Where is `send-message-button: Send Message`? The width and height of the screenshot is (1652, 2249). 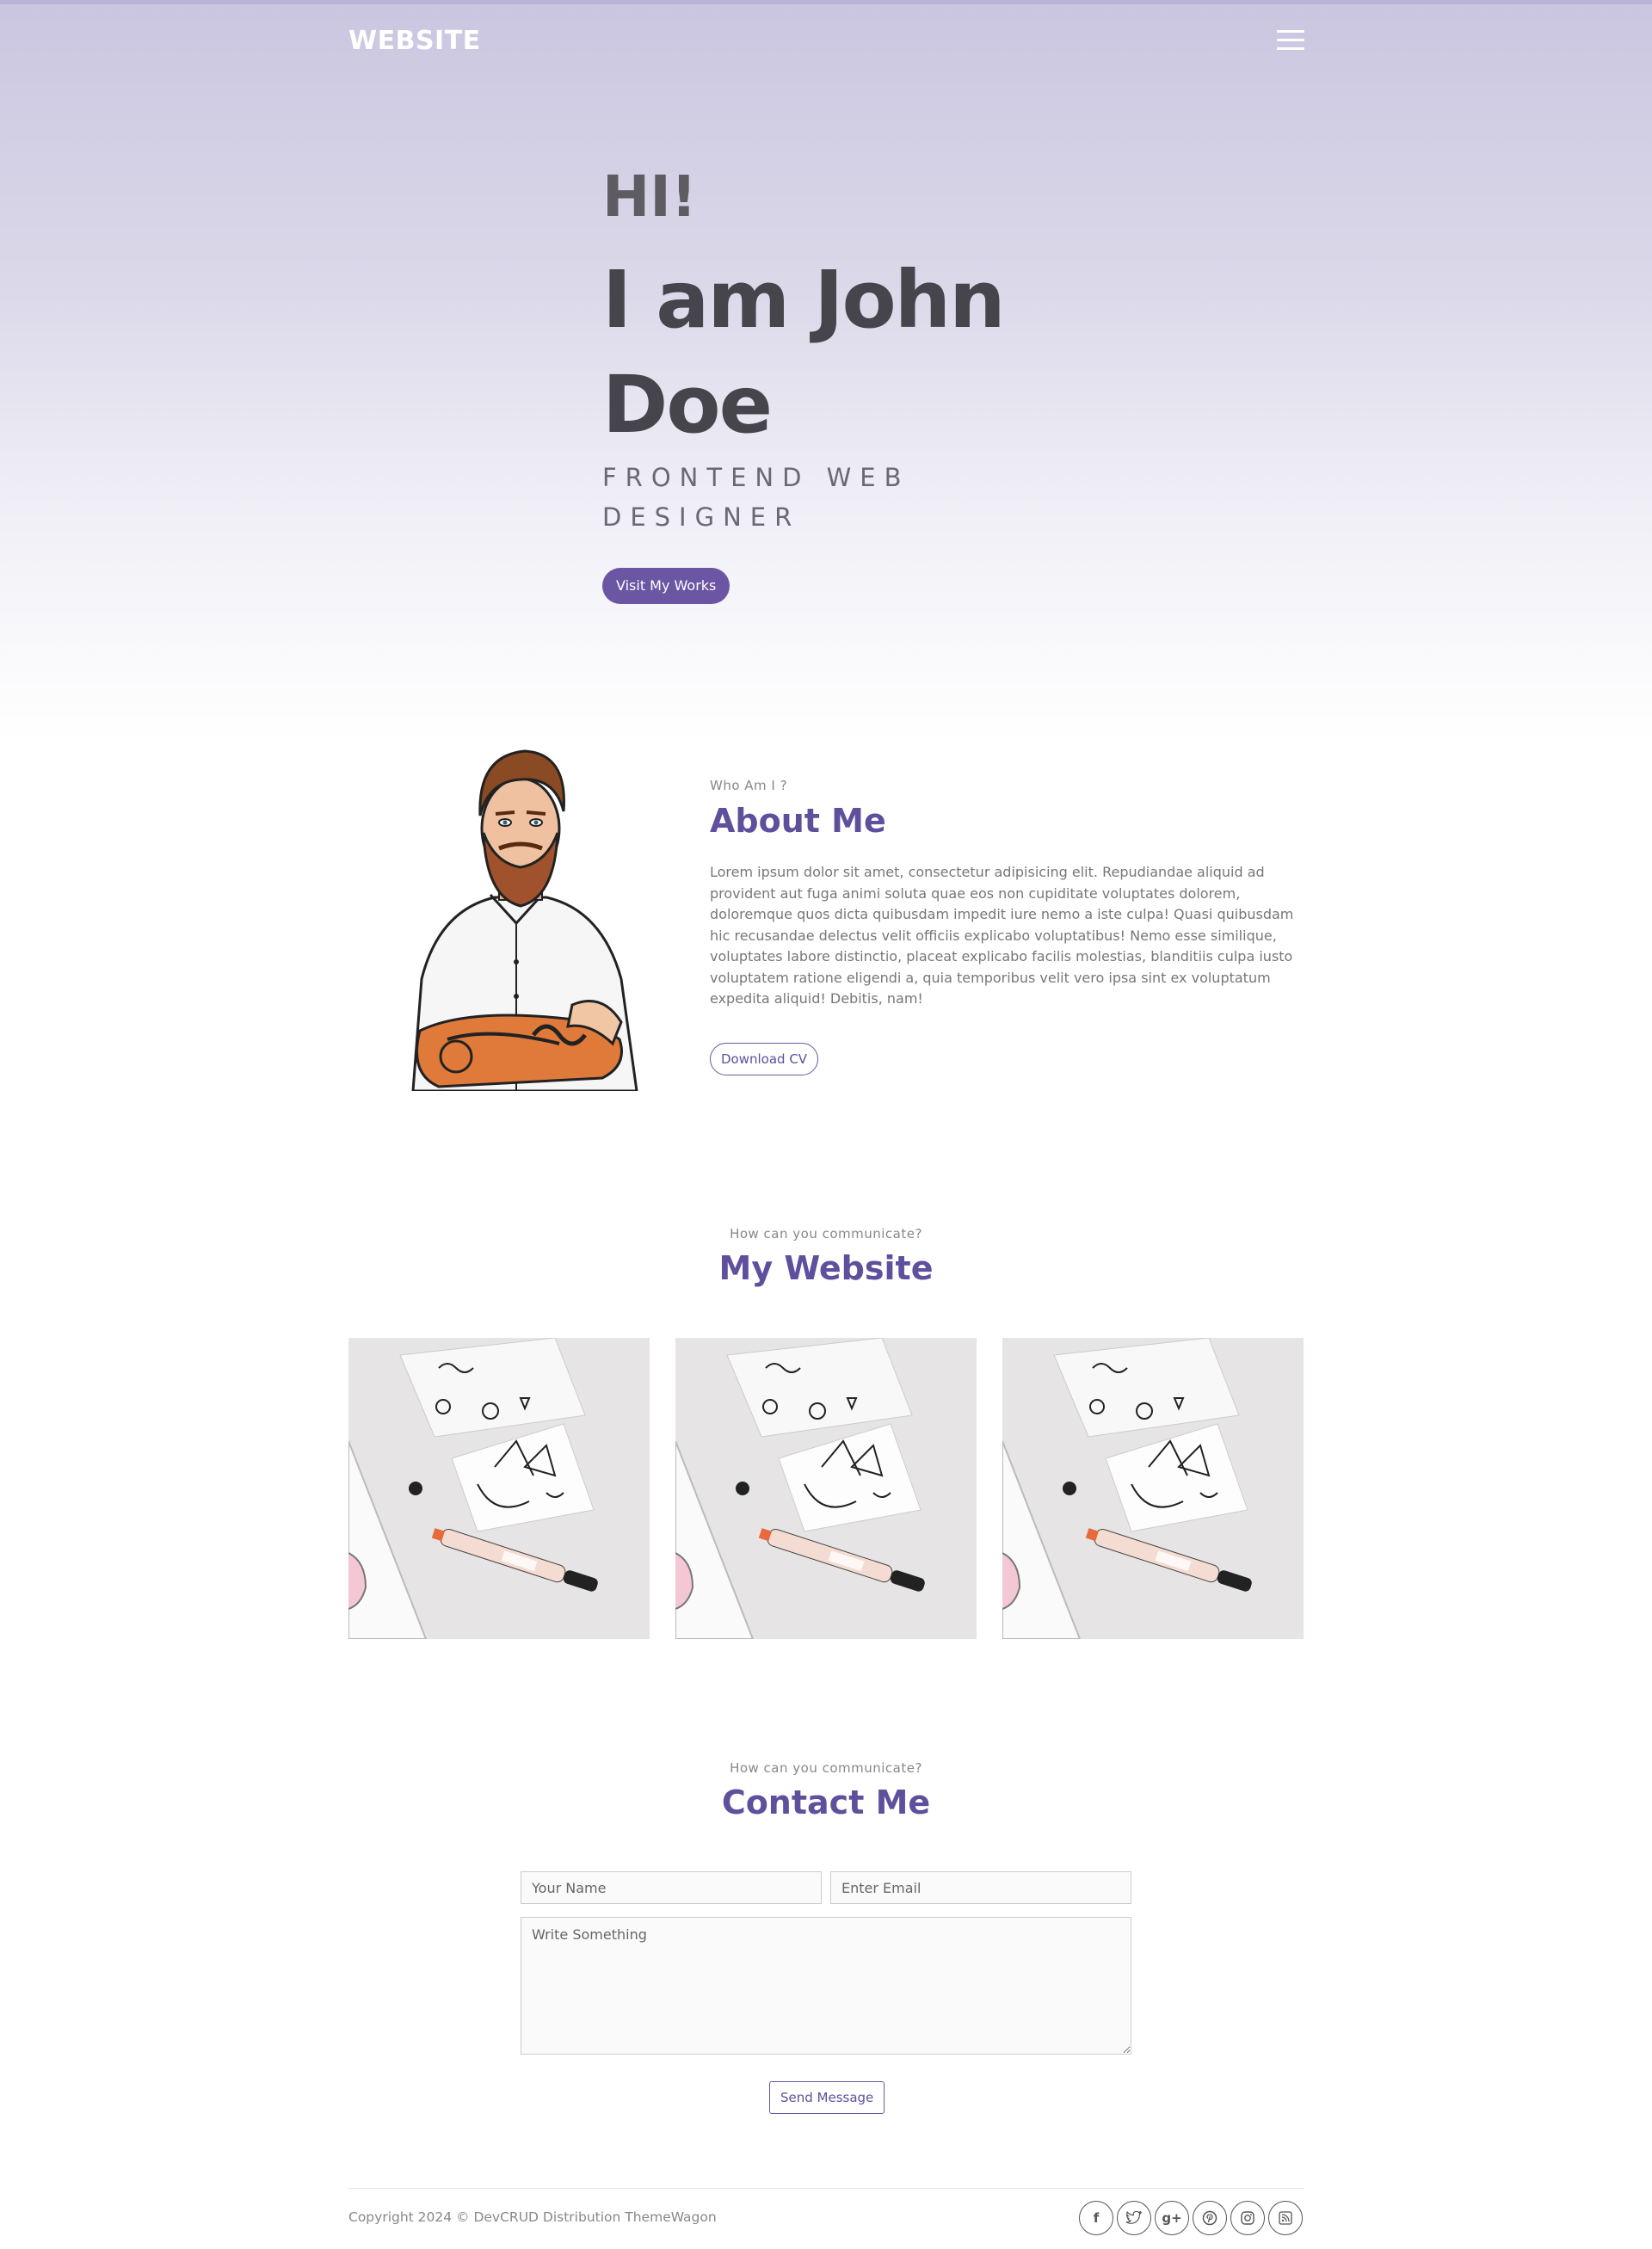
send-message-button: Send Message is located at coordinates (827, 2097).